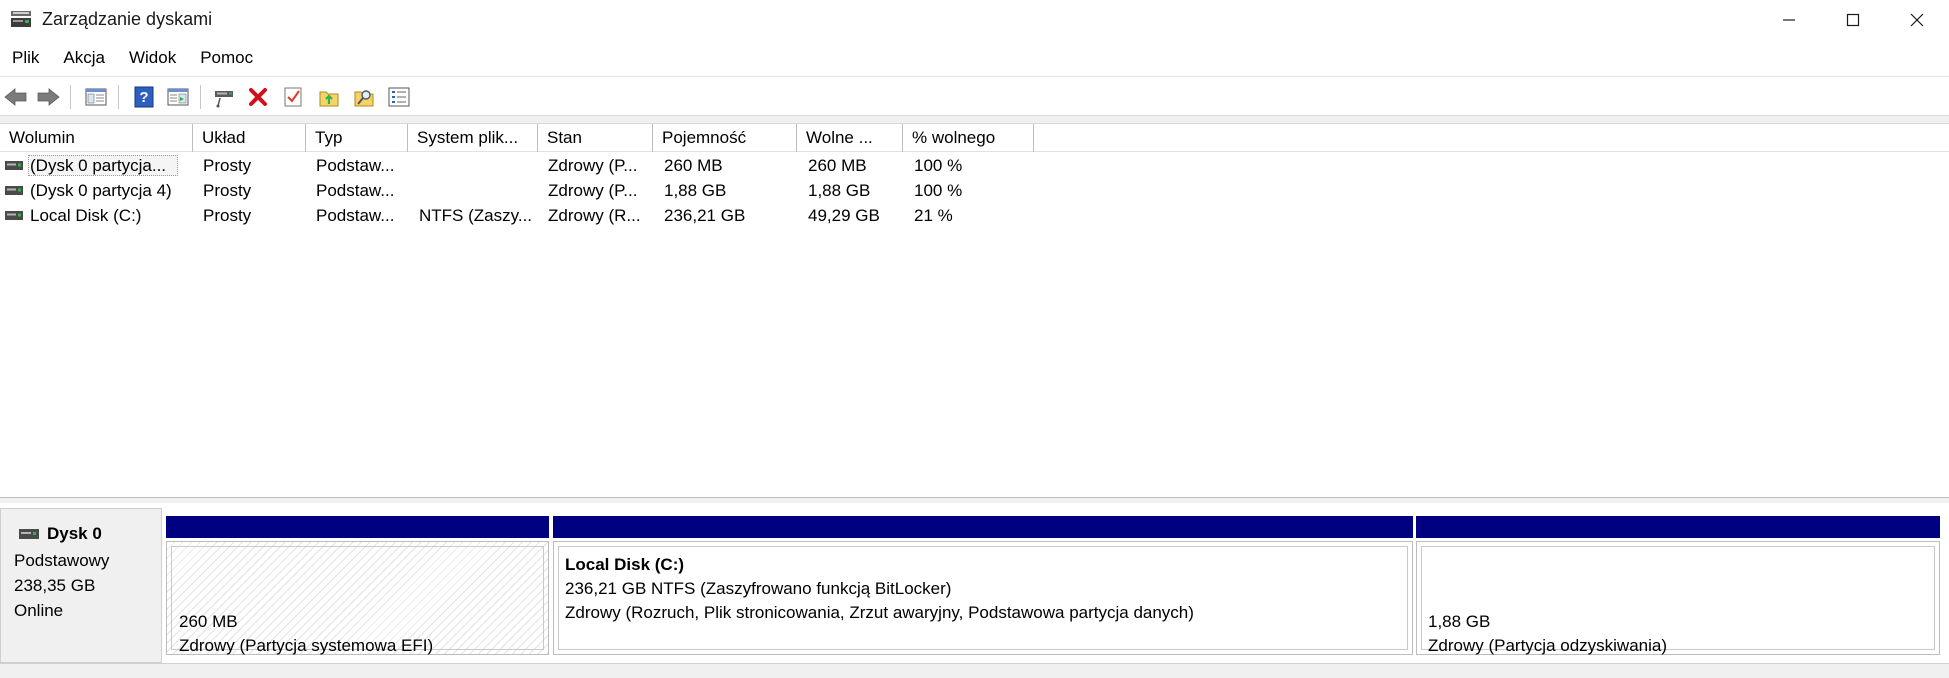 The height and width of the screenshot is (678, 1949). What do you see at coordinates (974, 58) in the screenshot?
I see `menu-bar: Plik Akcja Widok Pomoc` at bounding box center [974, 58].